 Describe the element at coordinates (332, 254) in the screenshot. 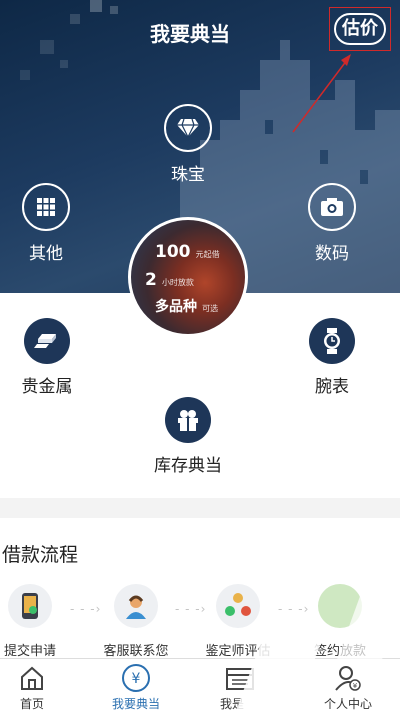

I see `category-label: 数码` at that location.